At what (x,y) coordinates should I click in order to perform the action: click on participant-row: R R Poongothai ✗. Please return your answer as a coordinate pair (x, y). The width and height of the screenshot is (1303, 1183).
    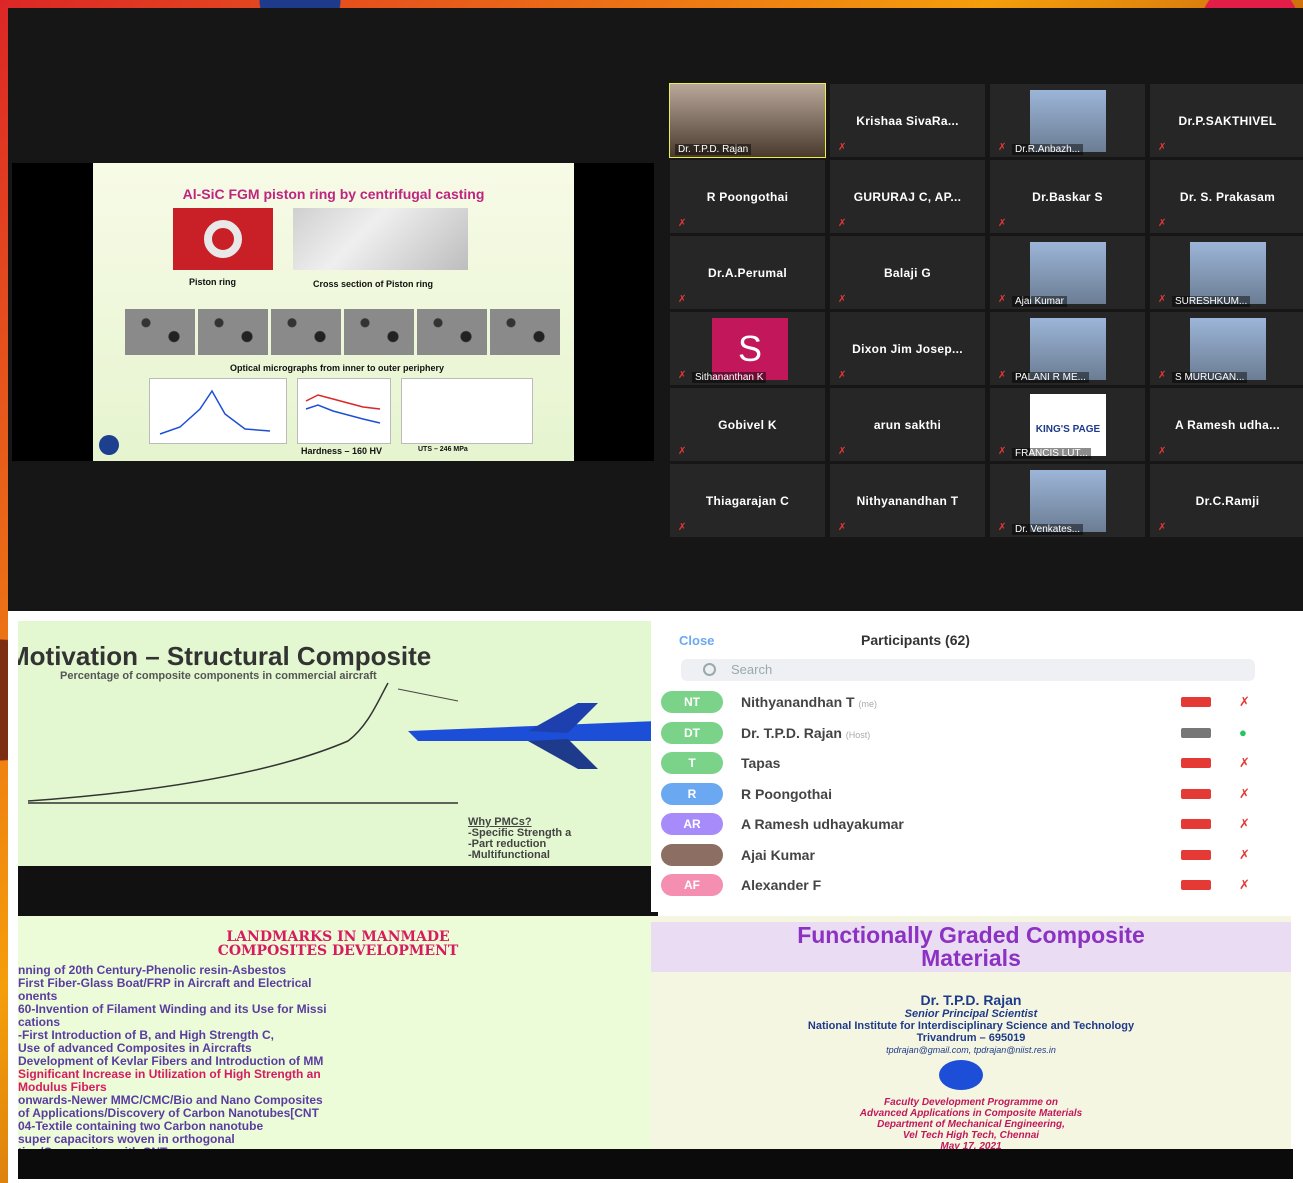
    Looking at the image, I should click on (966, 795).